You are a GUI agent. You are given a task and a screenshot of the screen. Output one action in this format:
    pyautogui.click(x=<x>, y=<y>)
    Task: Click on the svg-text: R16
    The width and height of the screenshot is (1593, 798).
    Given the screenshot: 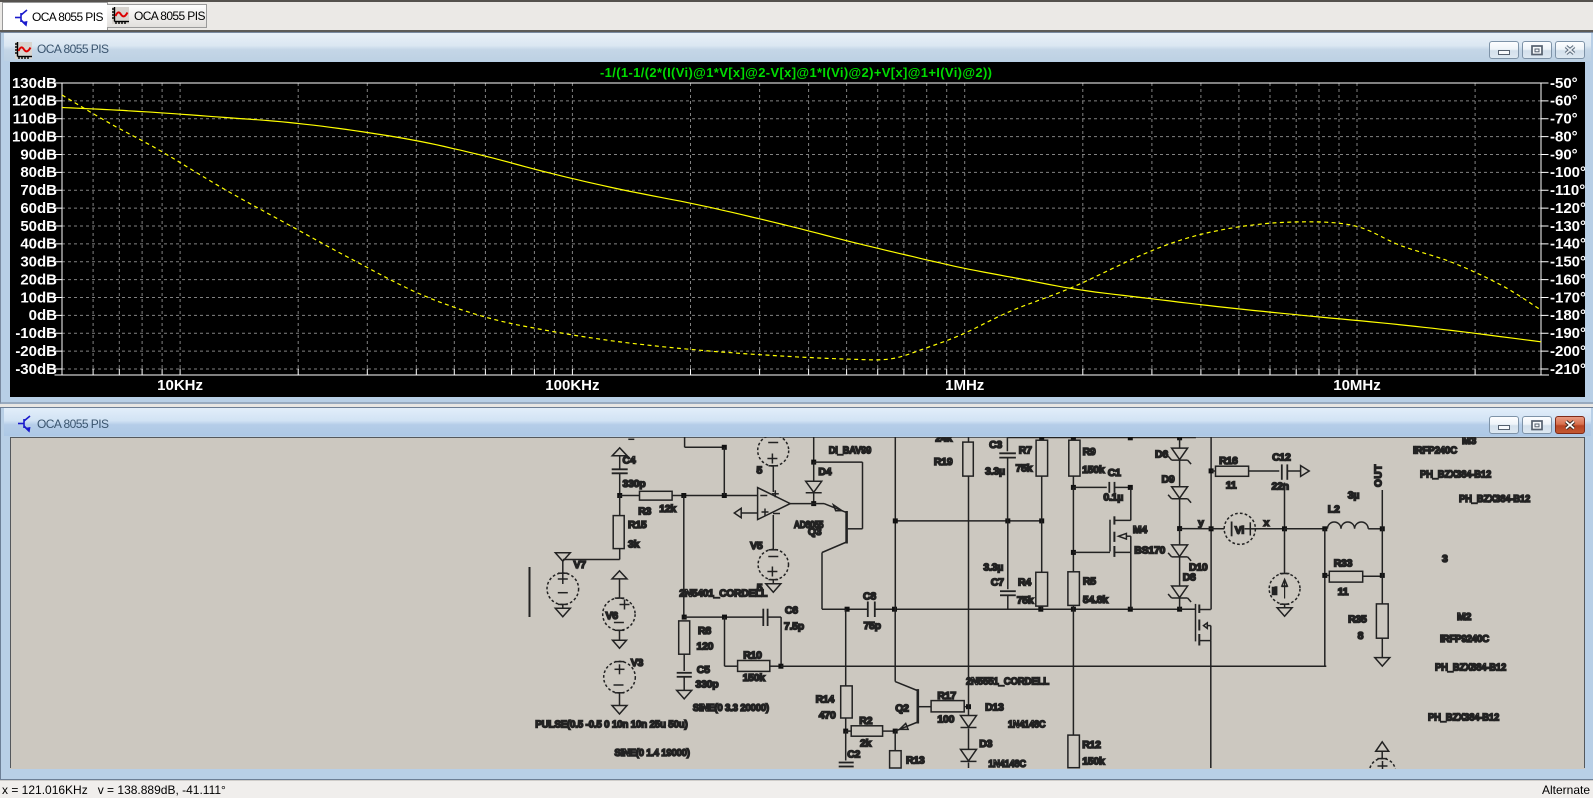 What is the action you would take?
    pyautogui.click(x=1228, y=461)
    